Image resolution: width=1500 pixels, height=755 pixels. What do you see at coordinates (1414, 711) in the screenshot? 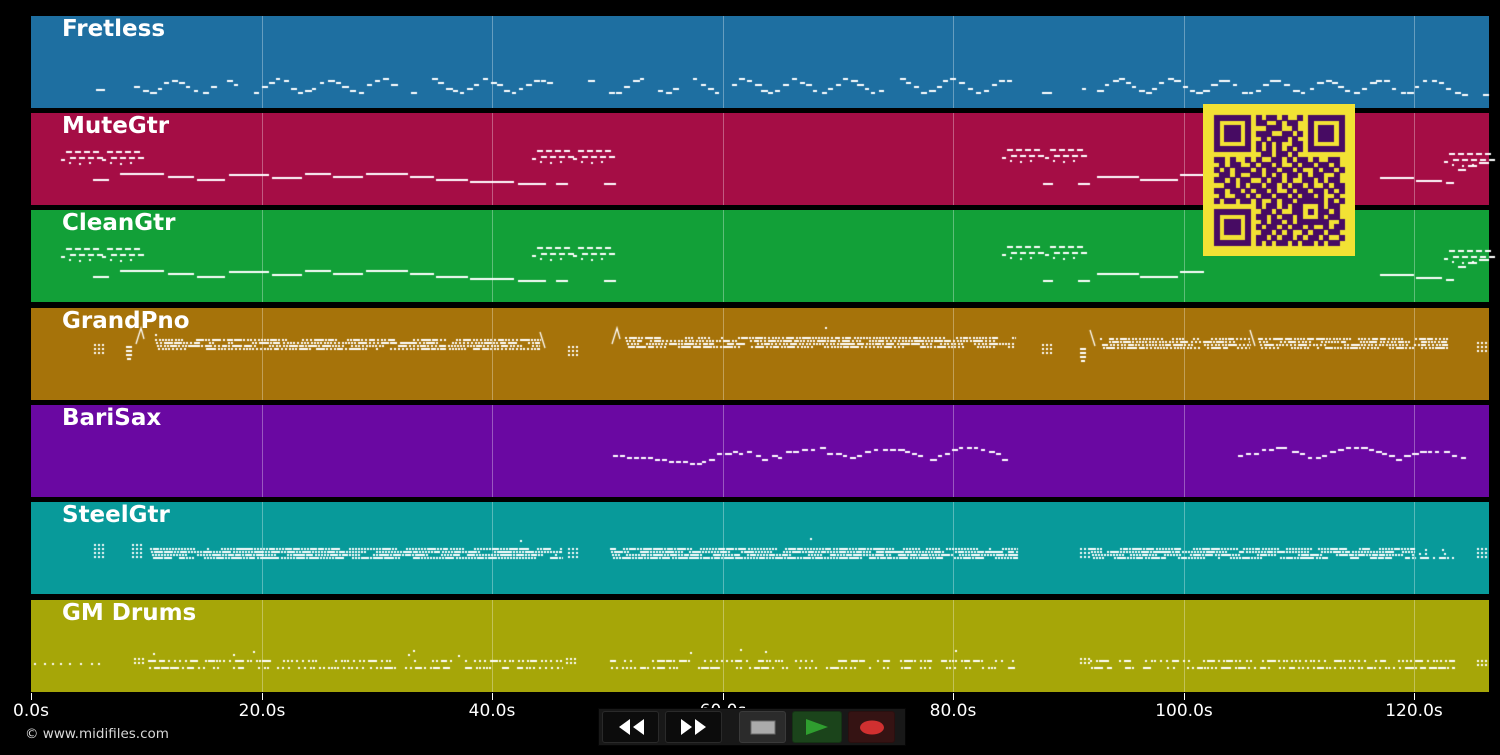
I see `axis-tick-label: 120.0s` at bounding box center [1414, 711].